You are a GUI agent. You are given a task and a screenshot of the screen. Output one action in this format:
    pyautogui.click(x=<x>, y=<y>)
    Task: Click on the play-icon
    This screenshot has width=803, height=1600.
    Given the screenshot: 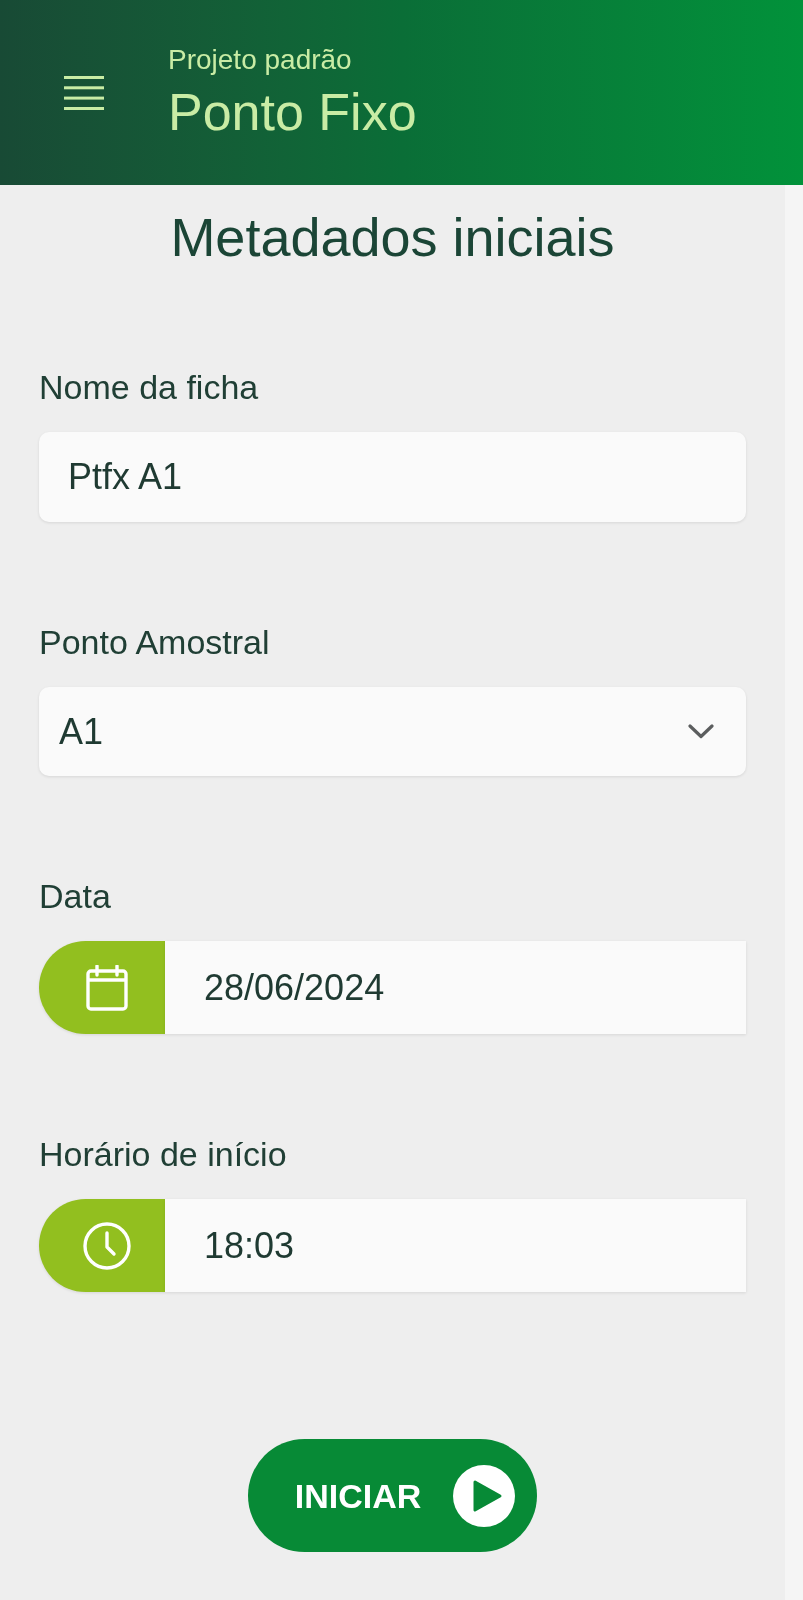 What is the action you would take?
    pyautogui.click(x=484, y=1495)
    